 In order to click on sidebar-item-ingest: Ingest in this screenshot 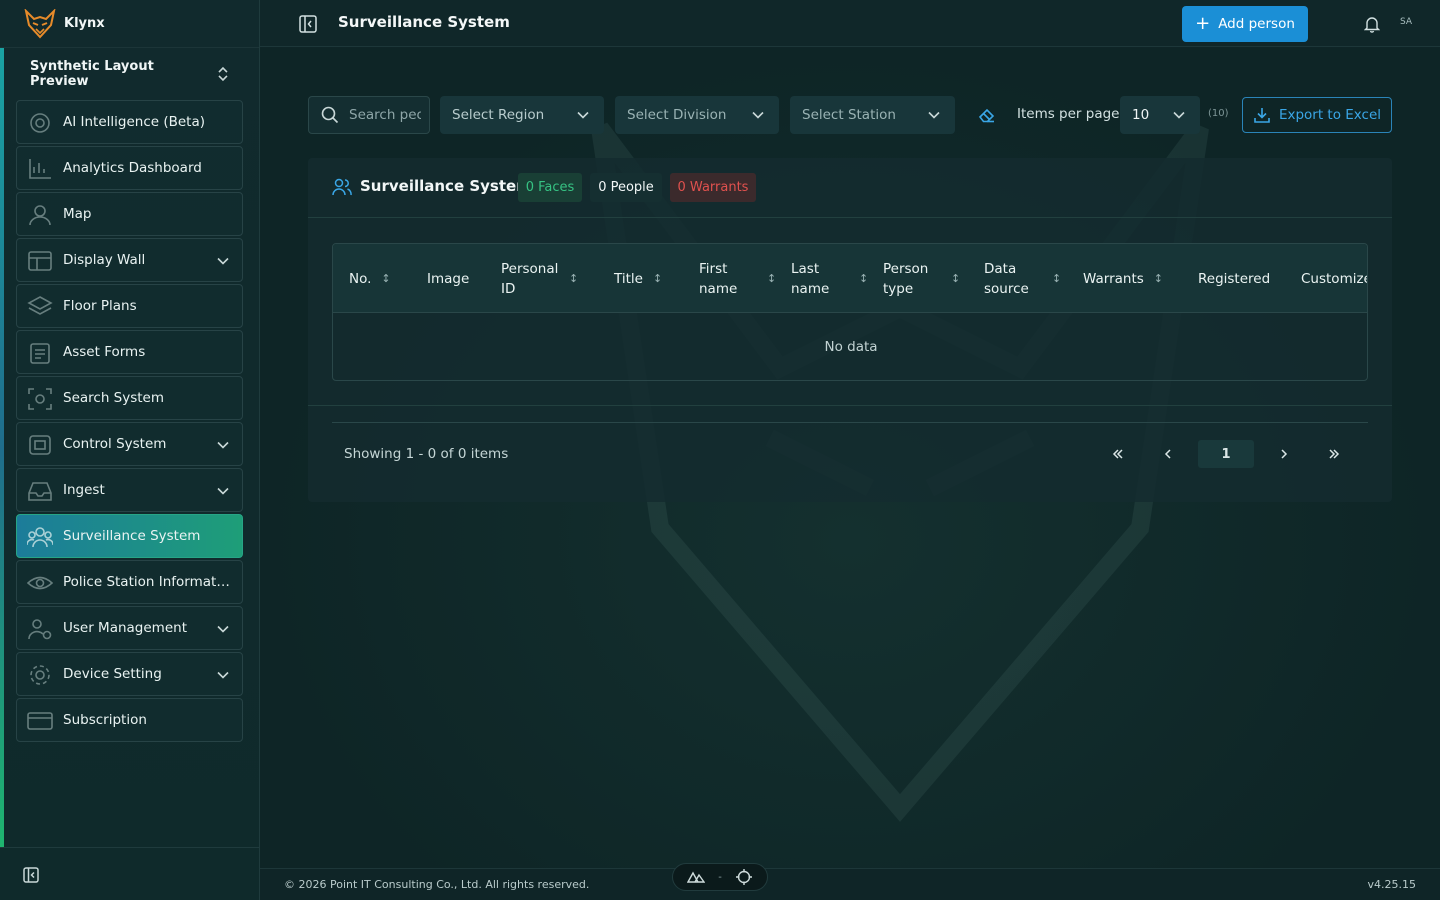, I will do `click(129, 490)`.